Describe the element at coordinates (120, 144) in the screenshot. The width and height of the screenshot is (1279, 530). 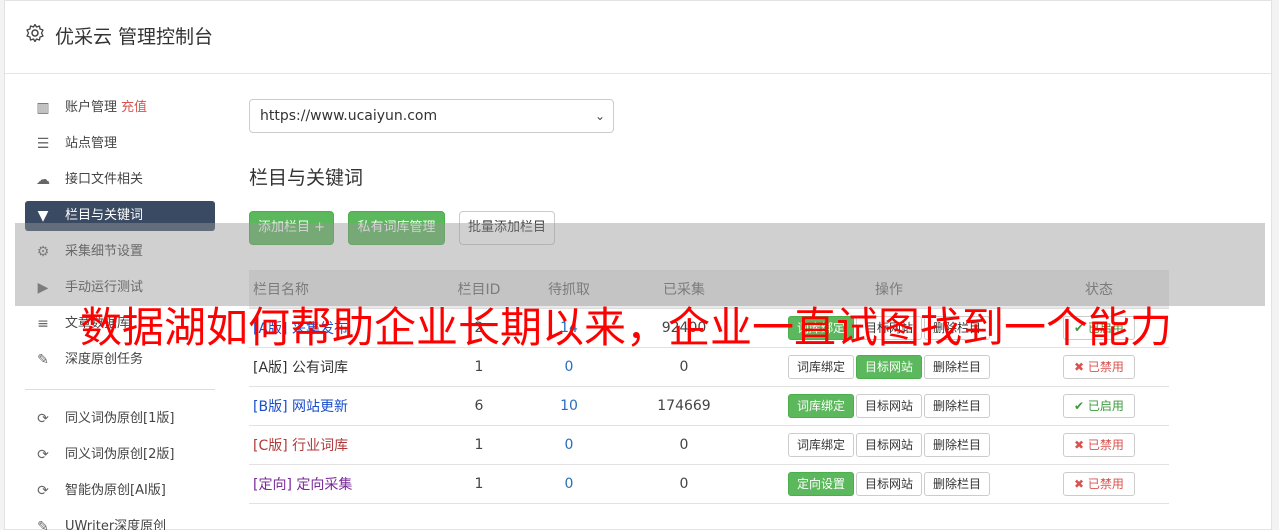
I see `sidebar-item: ☰ 站点管理` at that location.